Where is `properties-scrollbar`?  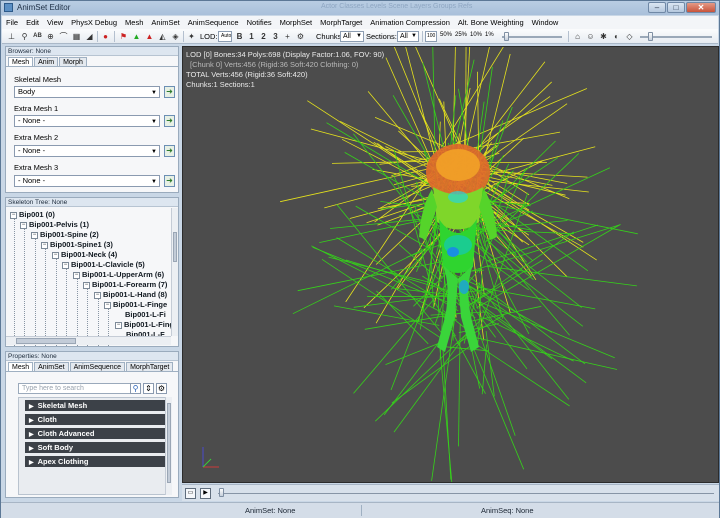 properties-scrollbar is located at coordinates (168, 446).